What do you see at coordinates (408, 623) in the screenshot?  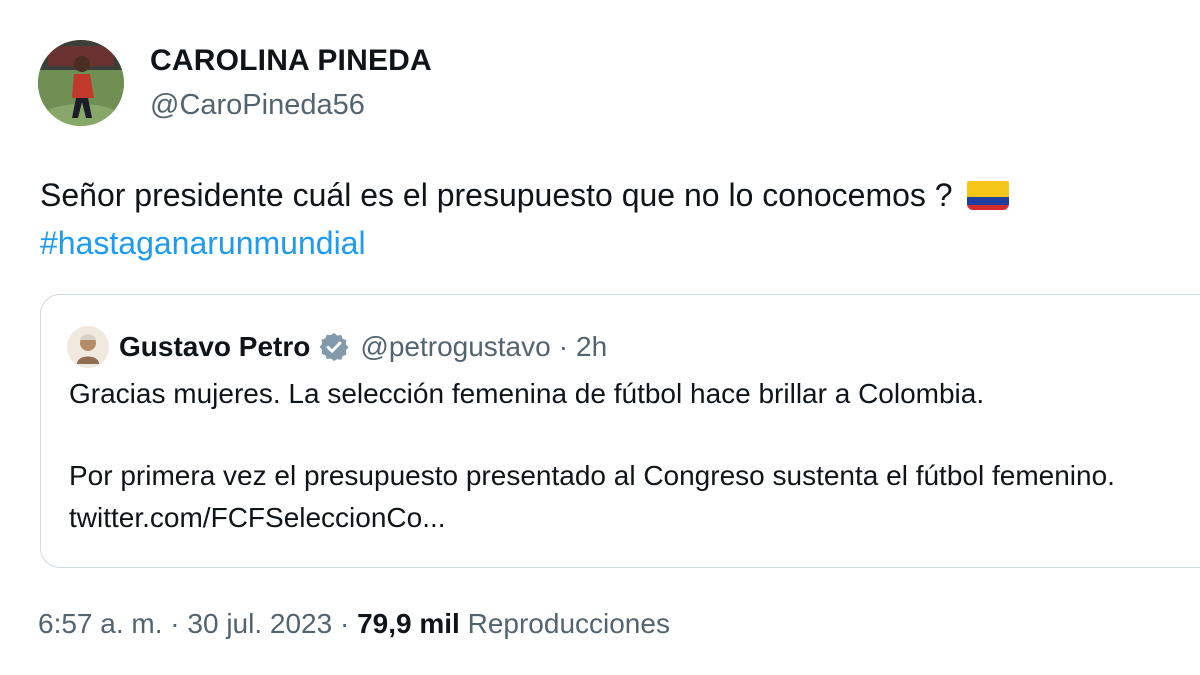 I see `views-count: 79,9 mil` at bounding box center [408, 623].